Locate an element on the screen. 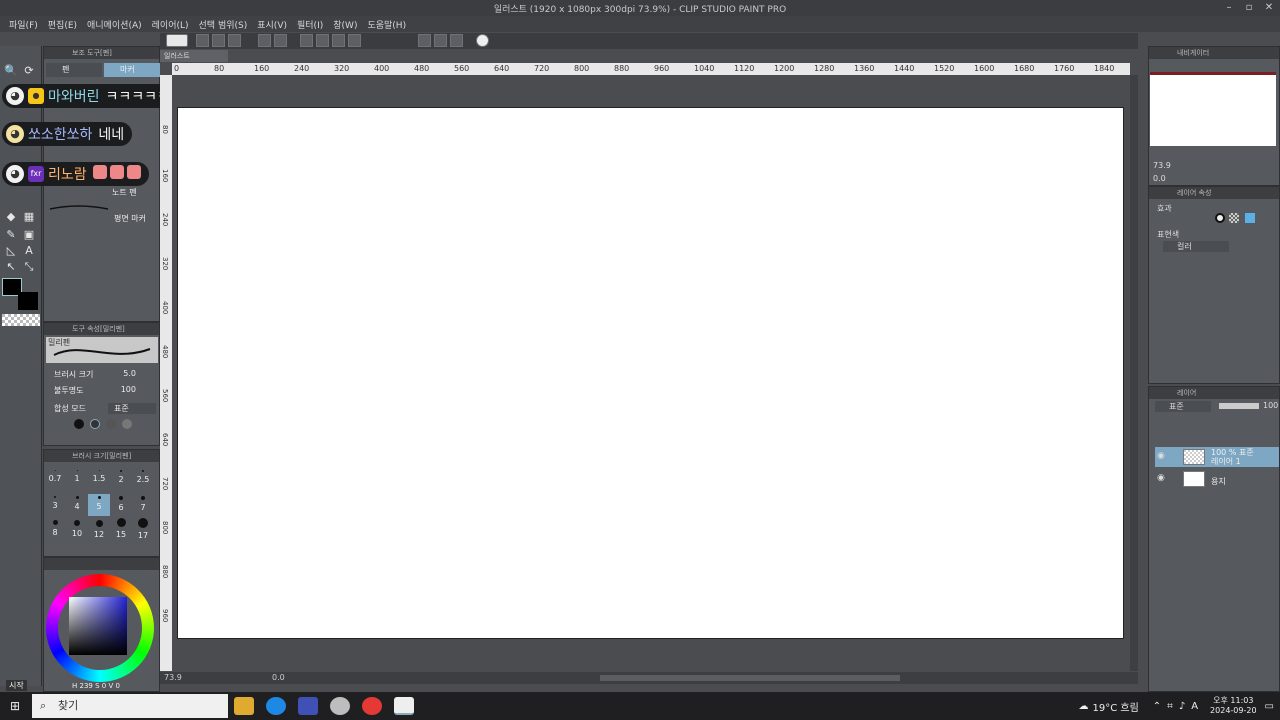  new-file-icon is located at coordinates (202, 40).